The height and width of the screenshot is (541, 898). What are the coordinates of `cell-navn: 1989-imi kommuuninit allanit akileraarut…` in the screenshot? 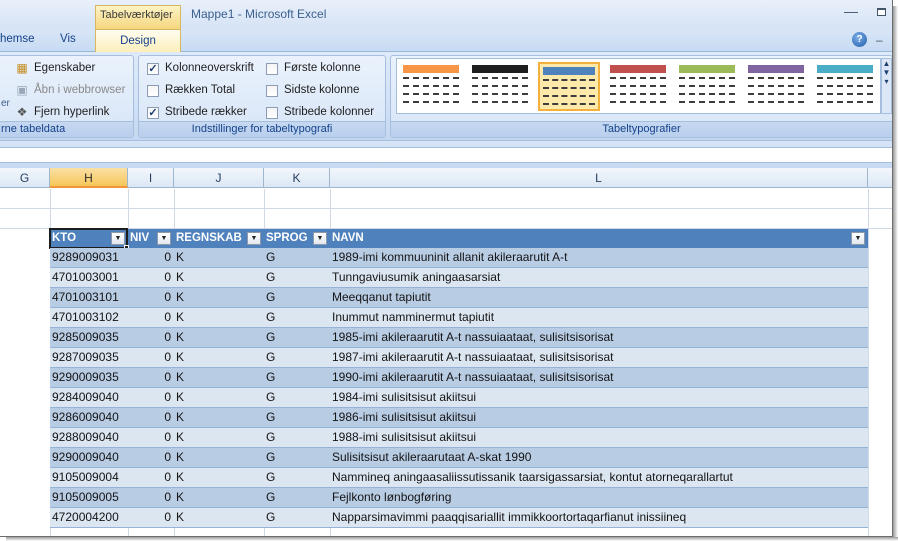 It's located at (599, 257).